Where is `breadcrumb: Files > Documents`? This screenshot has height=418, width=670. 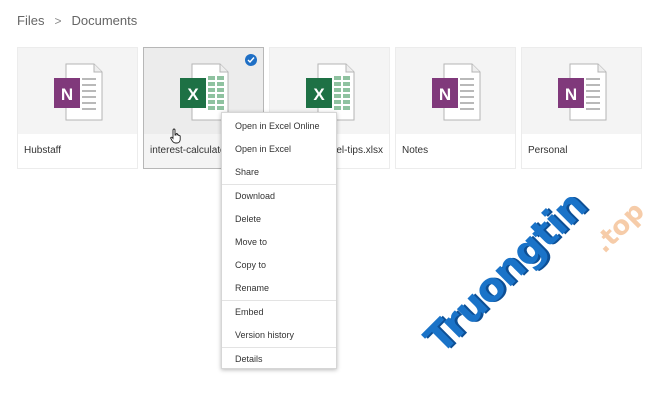 breadcrumb: Files > Documents is located at coordinates (77, 20).